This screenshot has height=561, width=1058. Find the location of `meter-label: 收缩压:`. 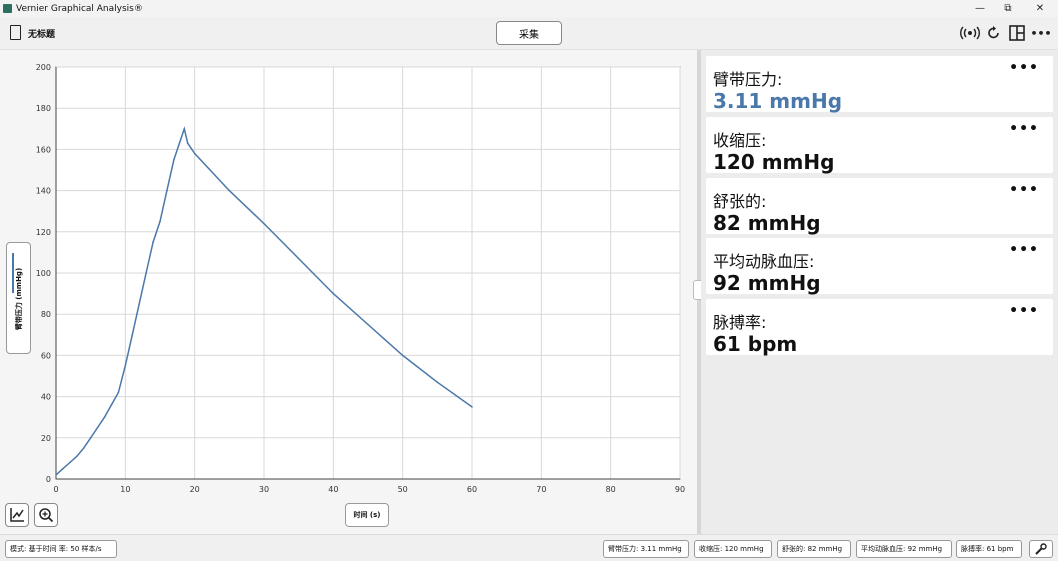

meter-label: 收缩压: is located at coordinates (740, 140).